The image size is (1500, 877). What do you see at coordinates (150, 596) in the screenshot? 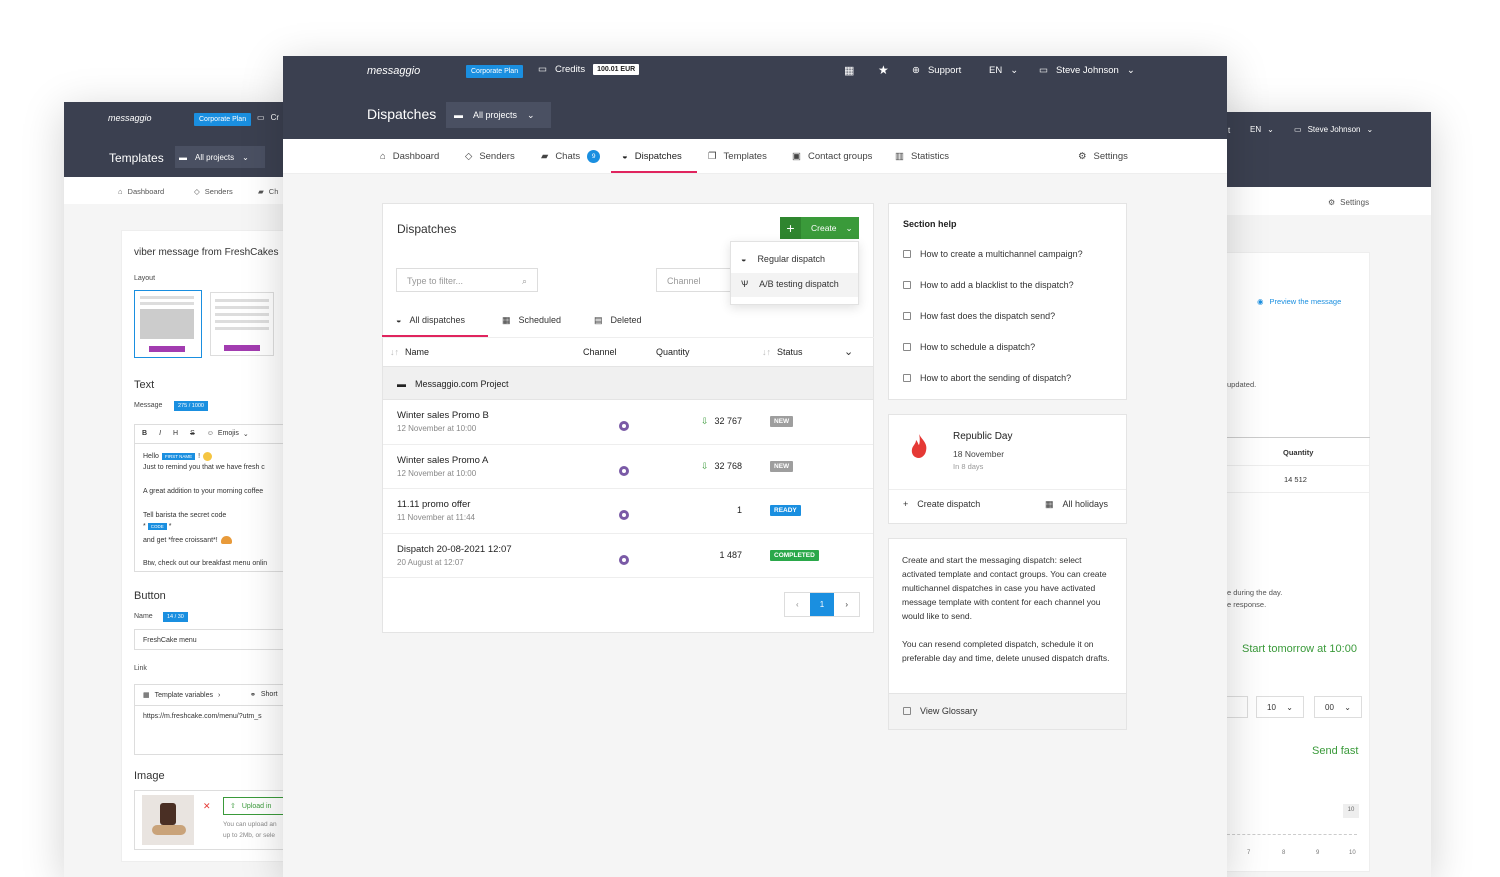
I see `button-section-title: Button` at bounding box center [150, 596].